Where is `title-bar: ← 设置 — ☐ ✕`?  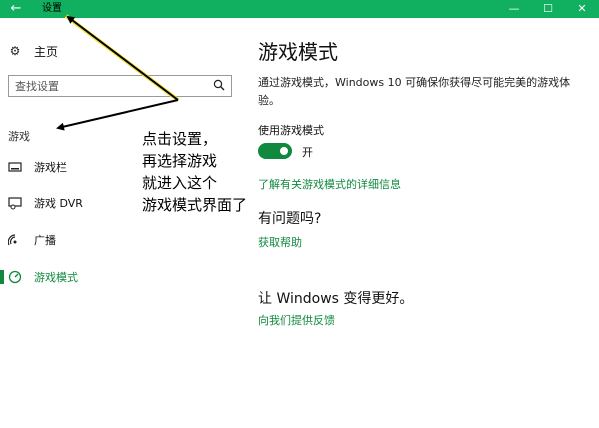
title-bar: ← 设置 — ☐ ✕ is located at coordinates (299, 9).